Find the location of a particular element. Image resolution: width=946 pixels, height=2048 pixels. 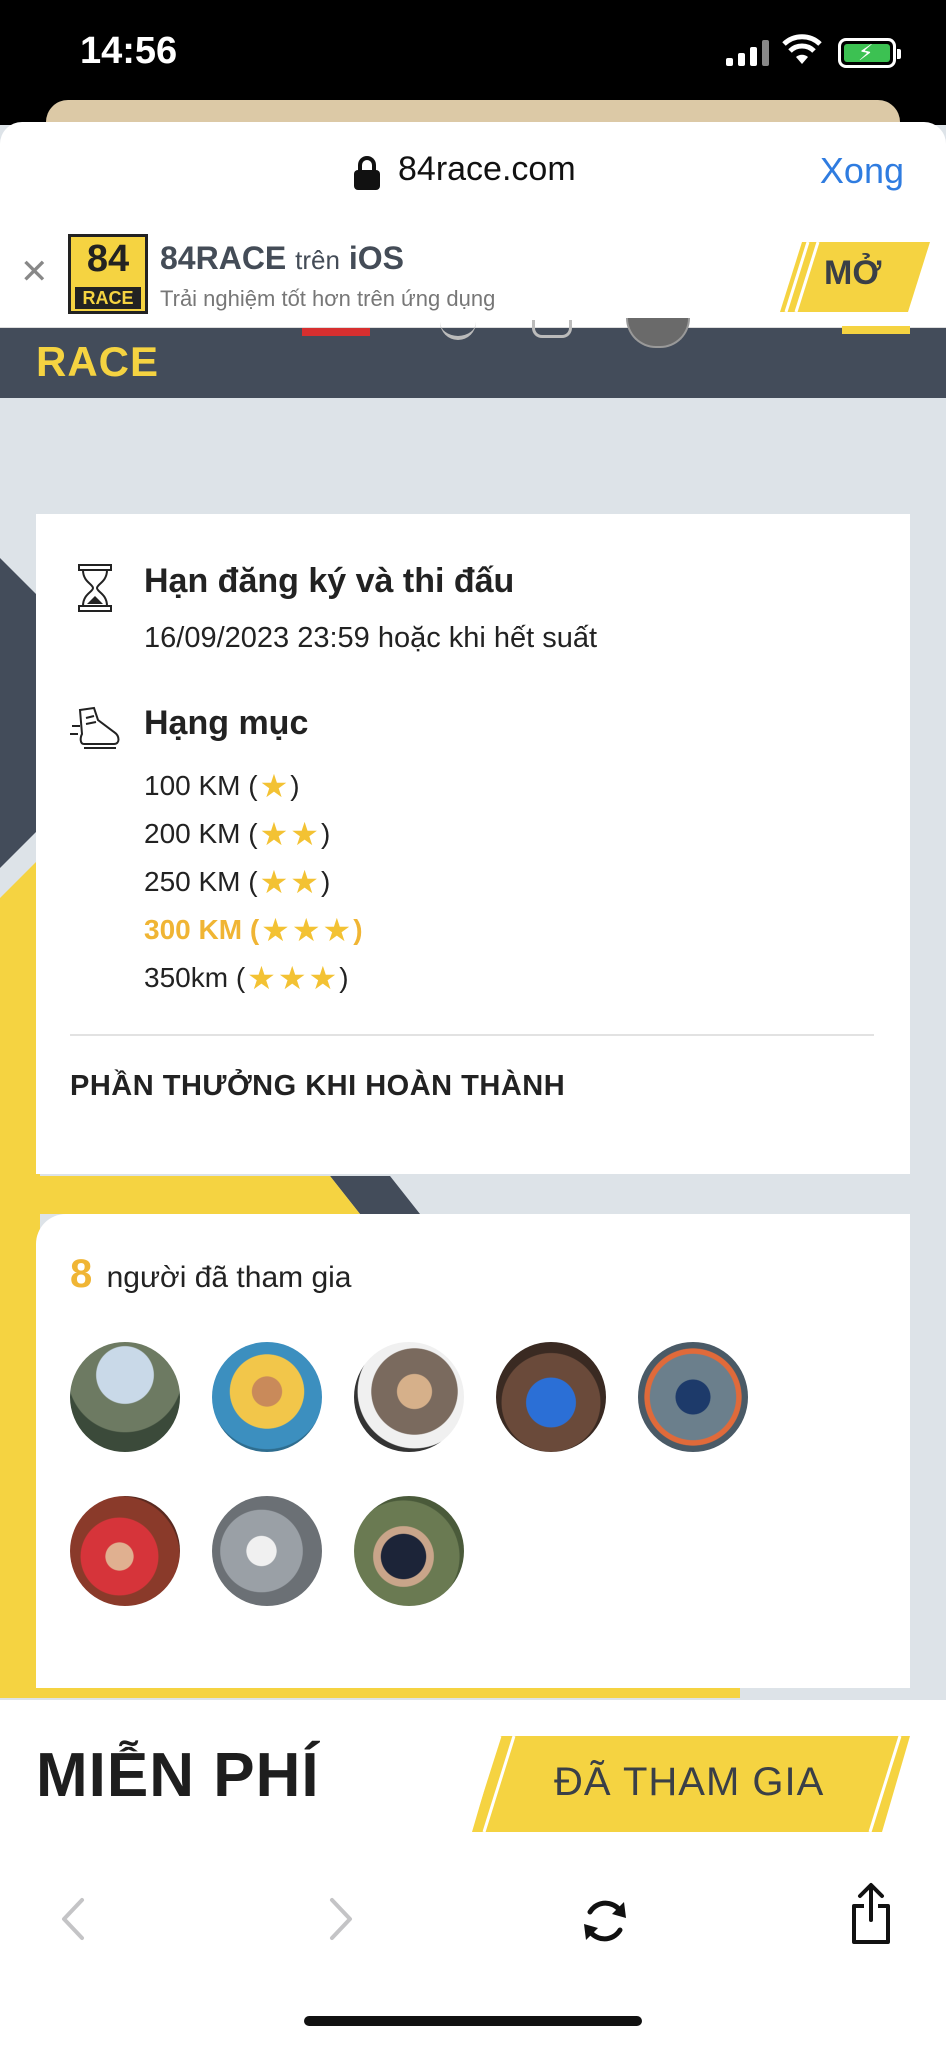

category-item-selected: 300 KM (★ ★ ★) is located at coordinates (253, 930).